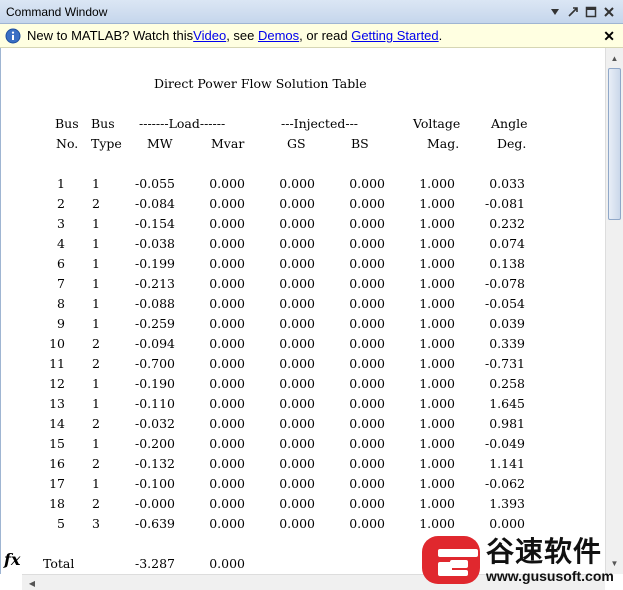  I want to click on watermark-url: www.gususoft.com, so click(550, 576).